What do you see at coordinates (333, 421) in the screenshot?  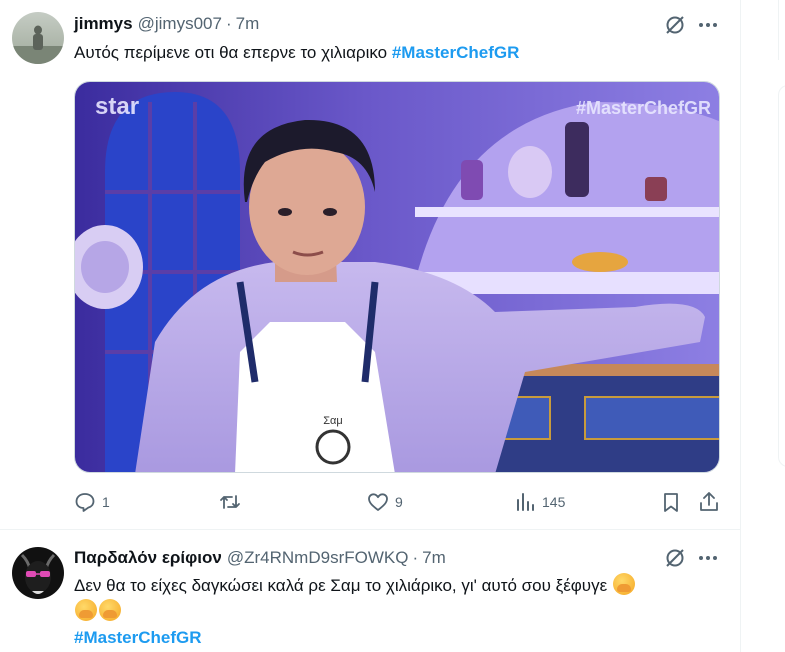 I see `apron-name-text: Σαμ` at bounding box center [333, 421].